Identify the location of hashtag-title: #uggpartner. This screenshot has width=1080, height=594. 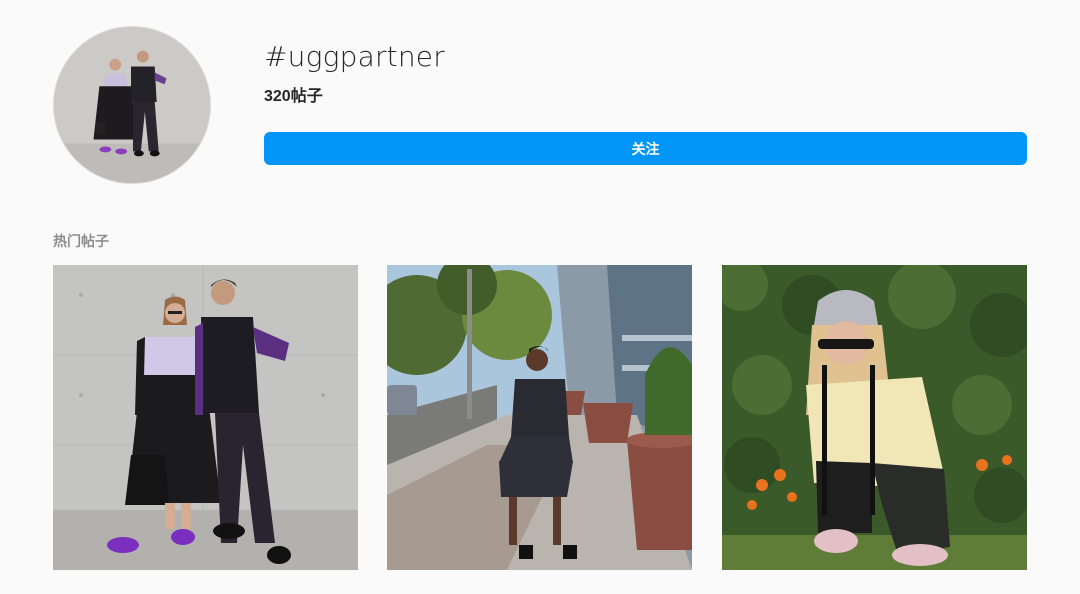
(354, 56).